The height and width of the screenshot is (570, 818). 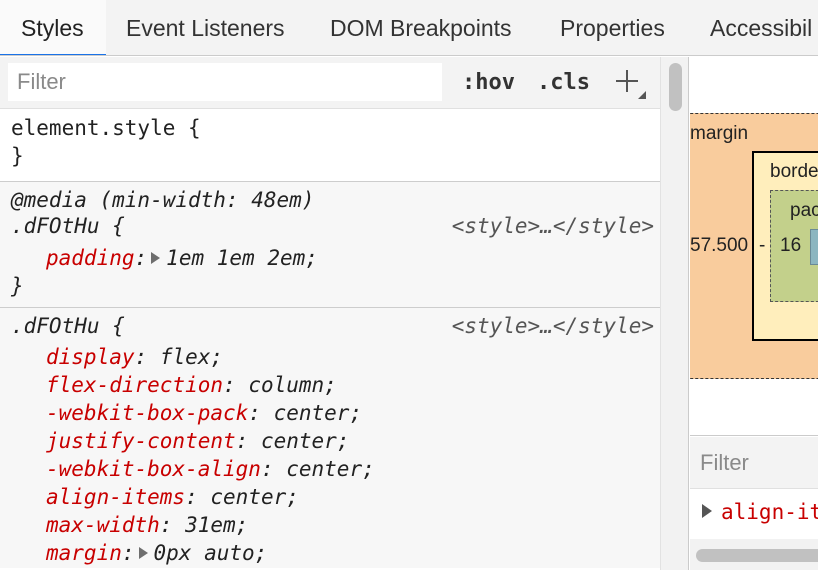 I want to click on property-name: align-items, so click(x=115, y=497).